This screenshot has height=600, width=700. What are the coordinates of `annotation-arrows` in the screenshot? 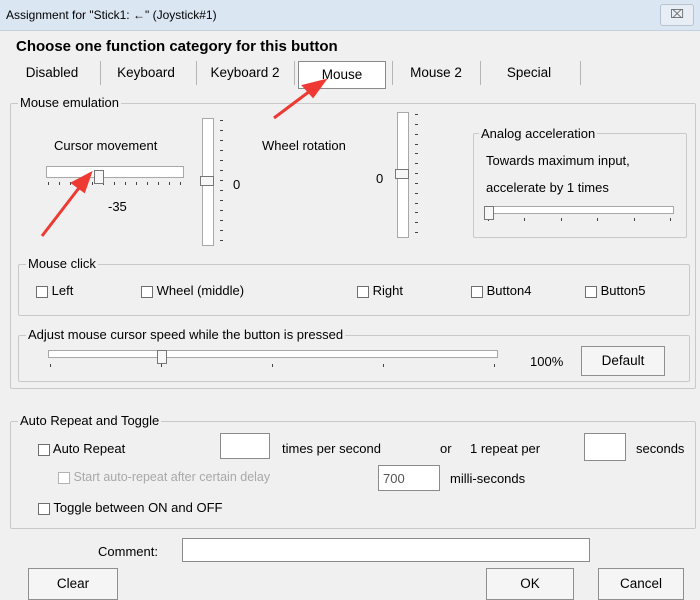 It's located at (184, 157).